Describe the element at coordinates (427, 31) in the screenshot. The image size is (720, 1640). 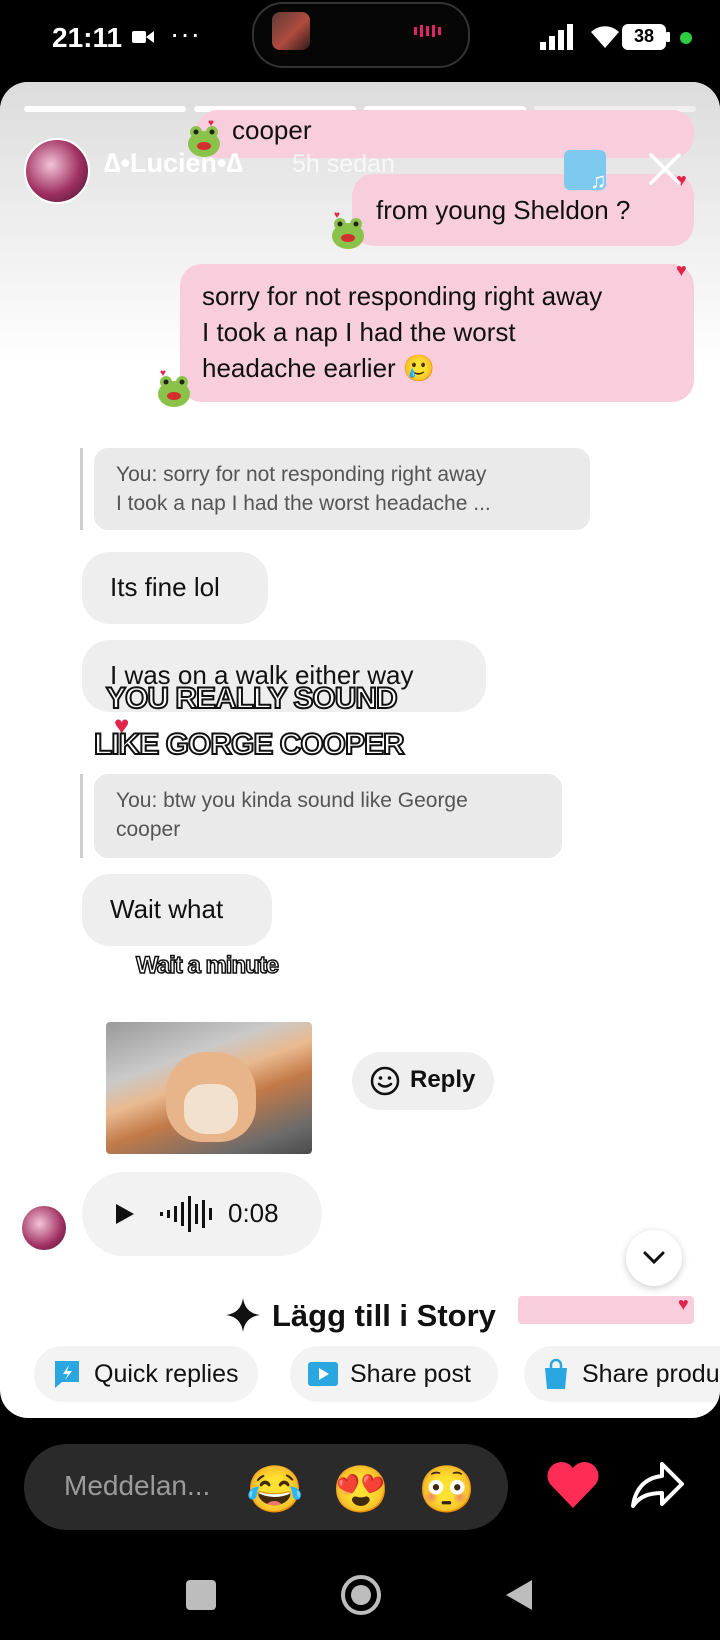
I see `audio-wave-icon` at that location.